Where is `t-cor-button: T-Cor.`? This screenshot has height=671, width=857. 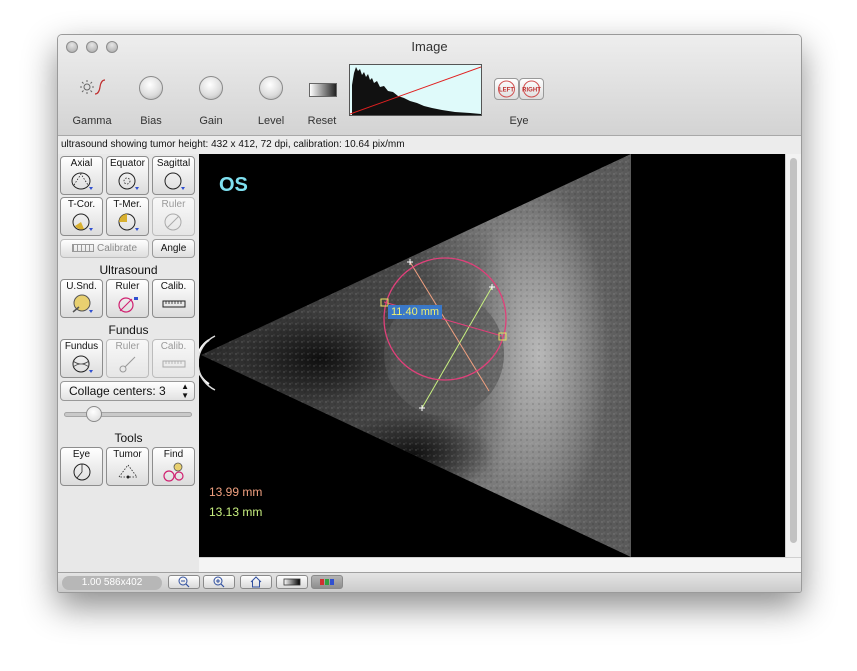 t-cor-button: T-Cor. is located at coordinates (81, 216).